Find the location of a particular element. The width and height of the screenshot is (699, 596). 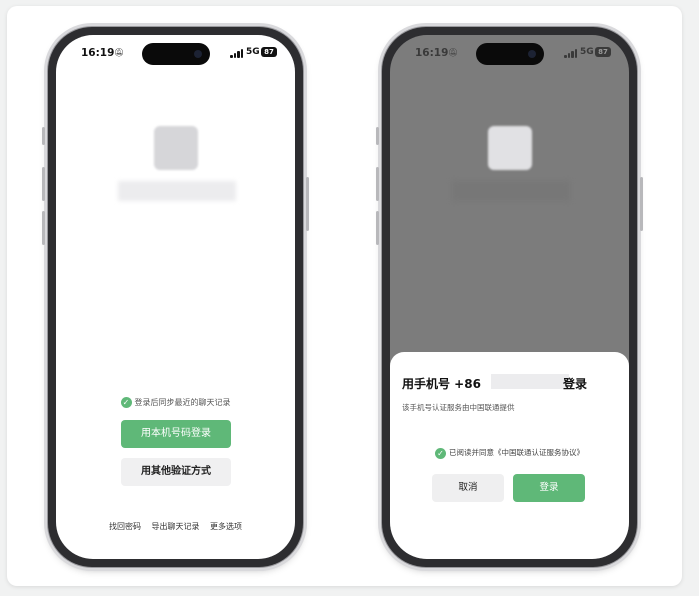

sheet-title-suffix: 登录 is located at coordinates (575, 384).